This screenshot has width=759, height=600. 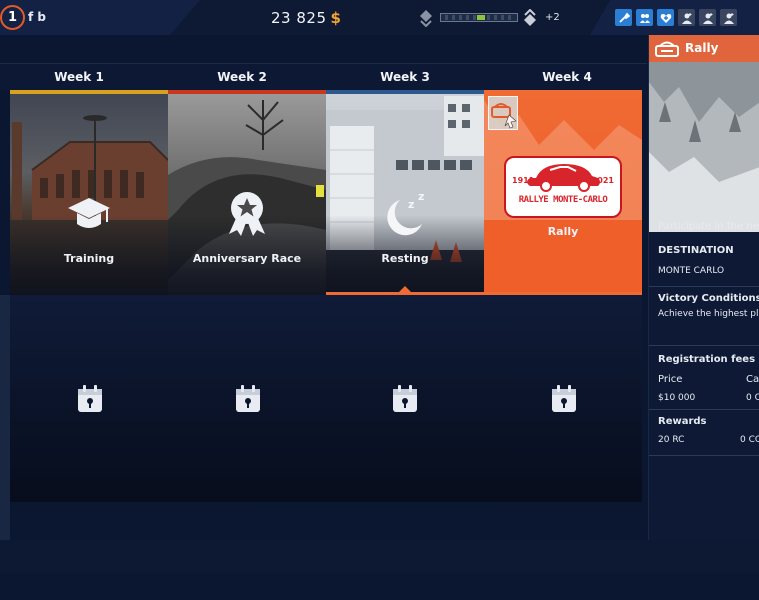 I want to click on rally-card-icon, so click(x=504, y=116).